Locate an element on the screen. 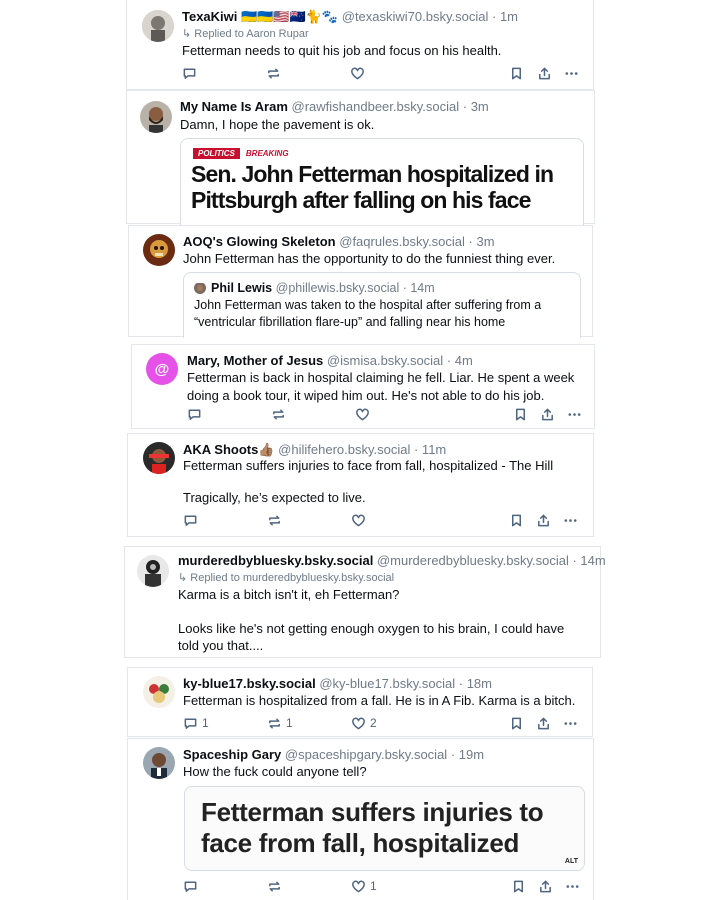 The height and width of the screenshot is (900, 720). post-actions is located at coordinates (382, 73).